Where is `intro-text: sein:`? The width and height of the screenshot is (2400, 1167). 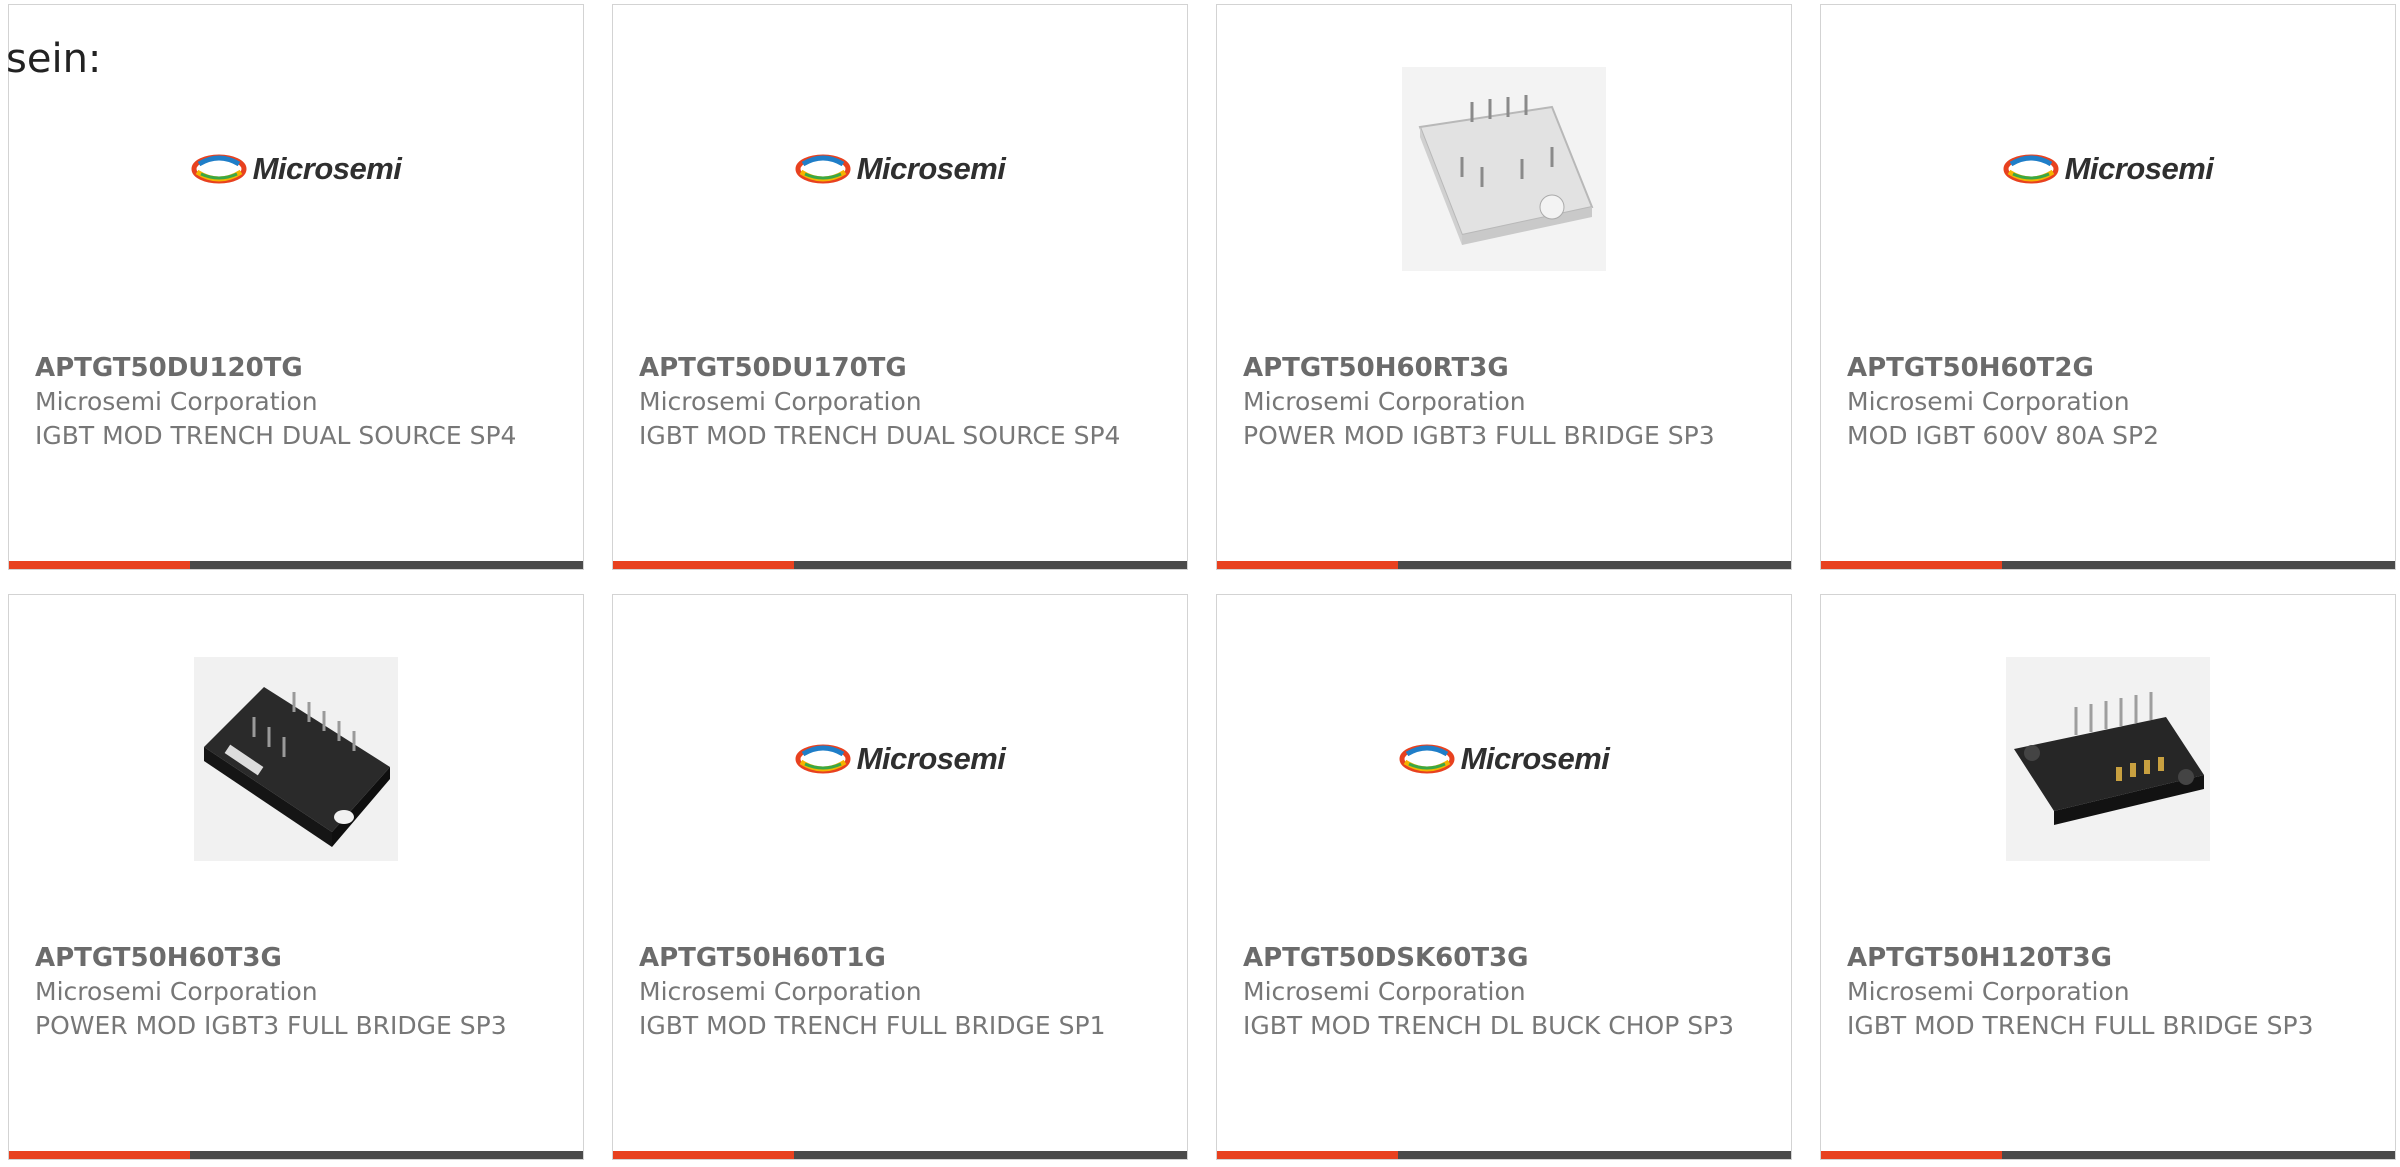
intro-text: sein: is located at coordinates (54, 59).